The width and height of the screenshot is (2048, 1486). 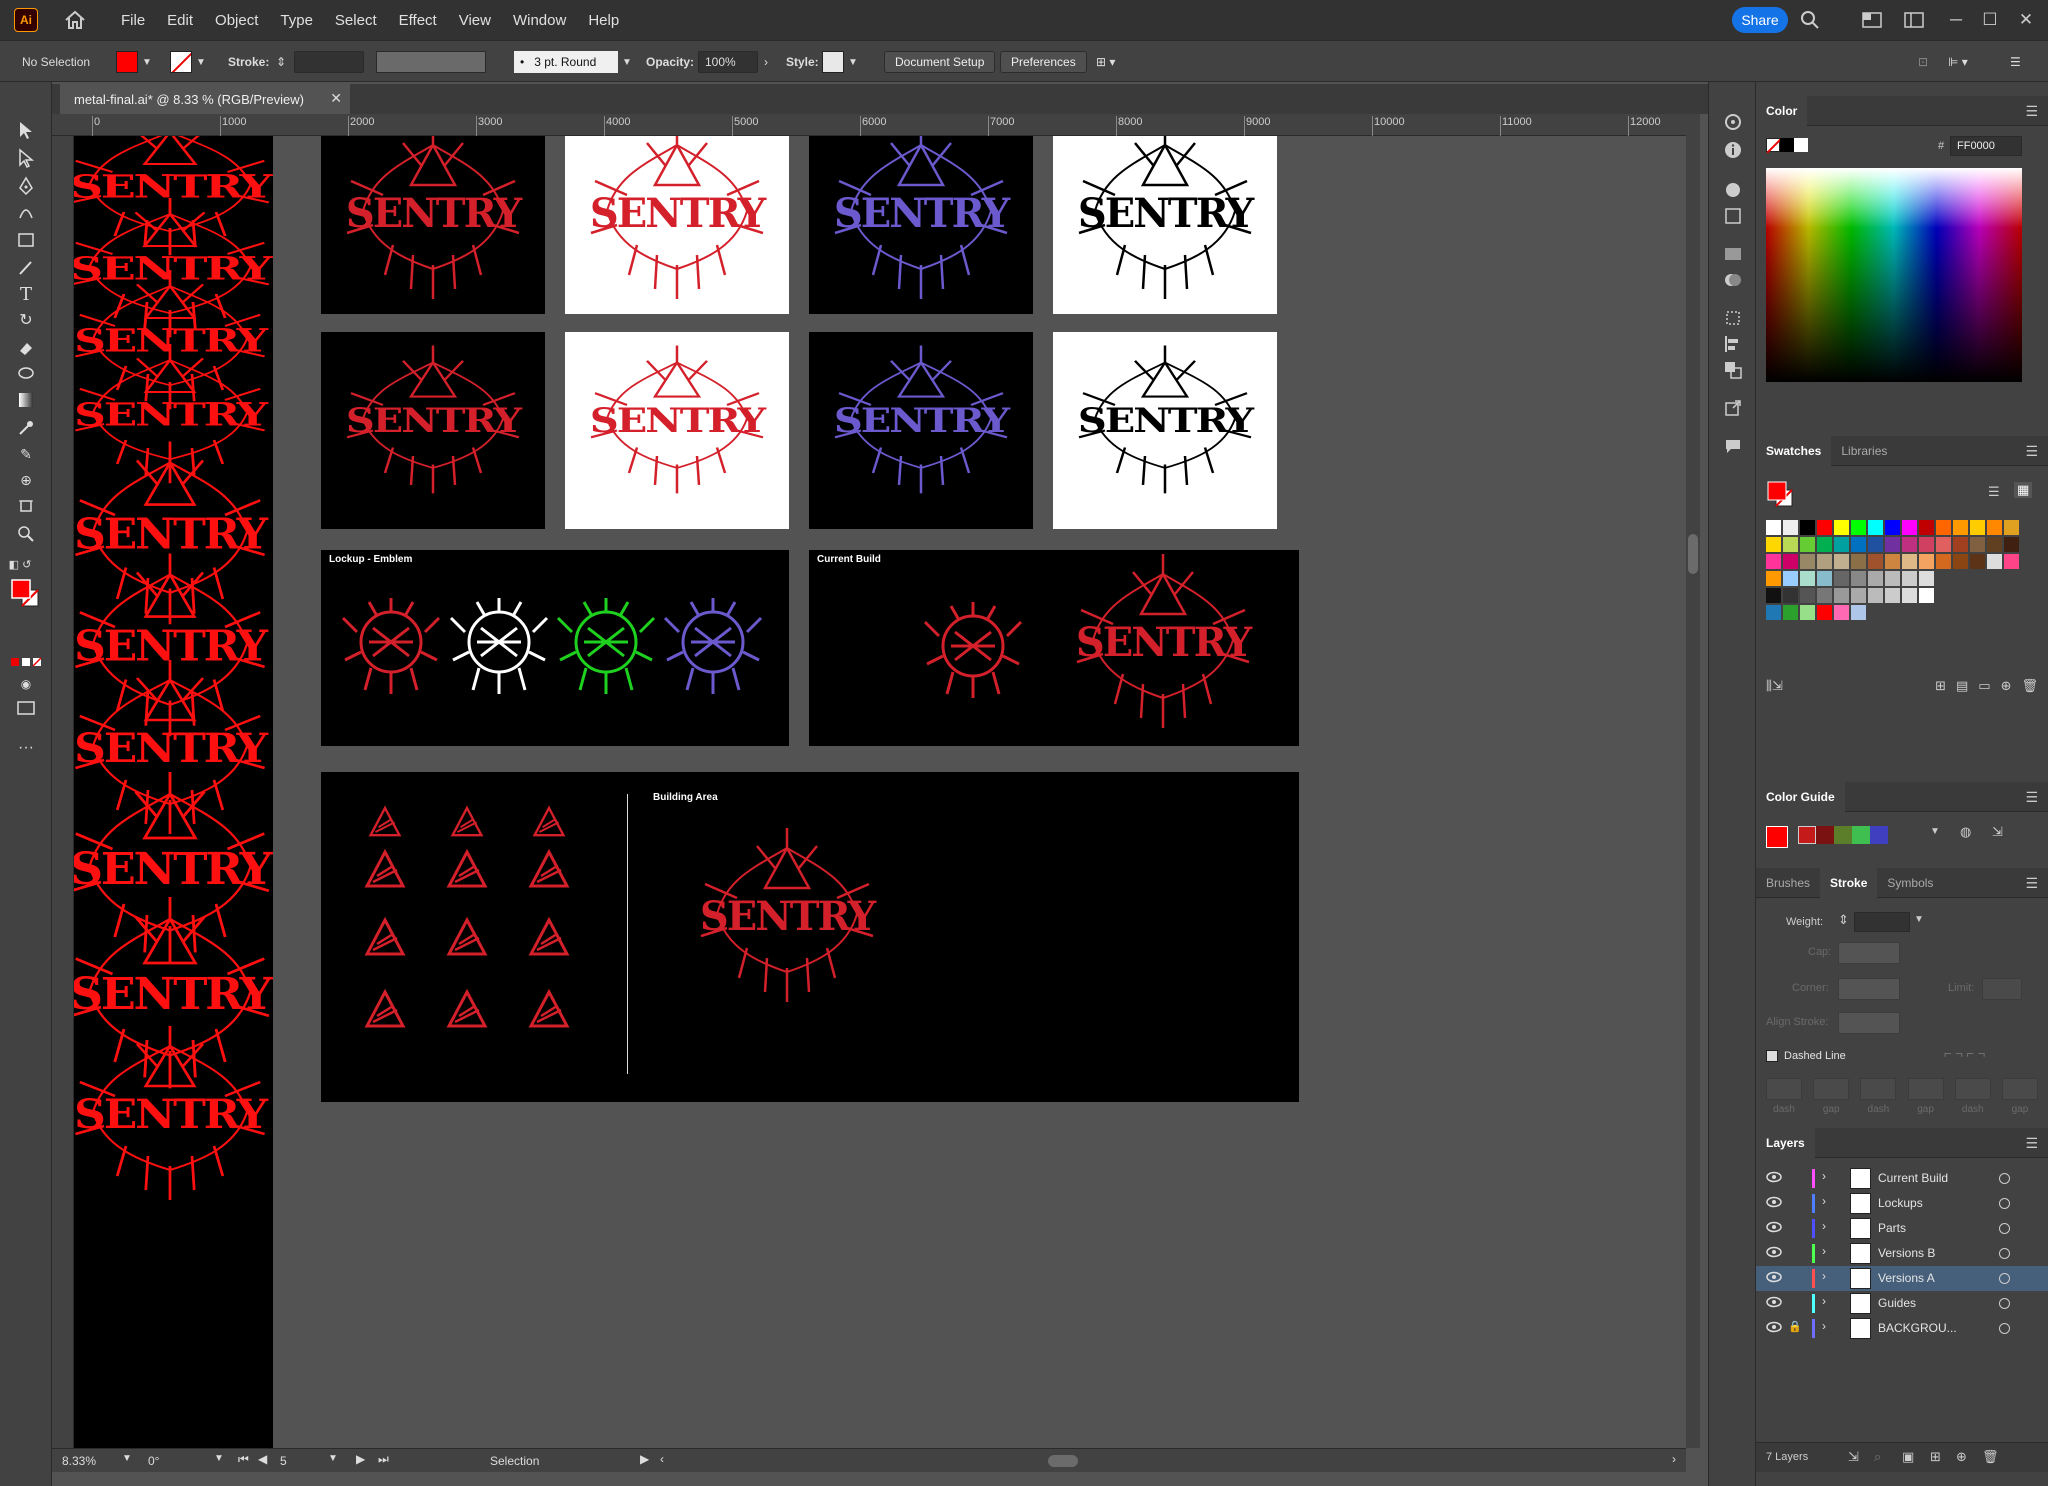 What do you see at coordinates (1693, 781) in the screenshot?
I see `vertical-scrollbar` at bounding box center [1693, 781].